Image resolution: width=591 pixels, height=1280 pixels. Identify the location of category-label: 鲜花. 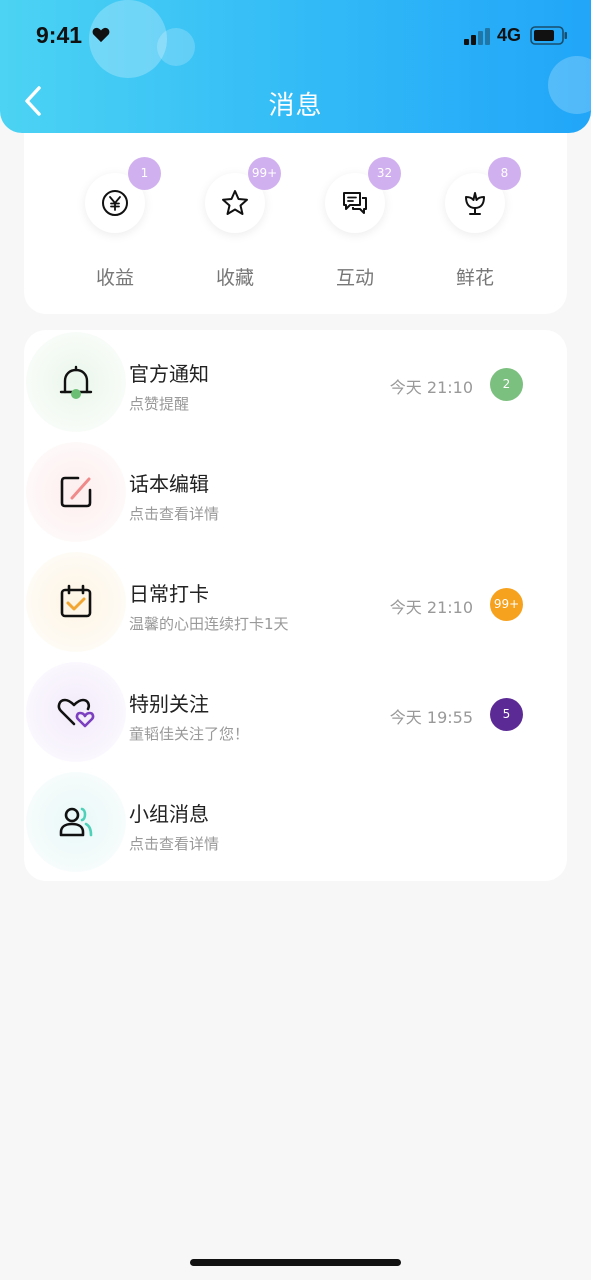
(474, 278).